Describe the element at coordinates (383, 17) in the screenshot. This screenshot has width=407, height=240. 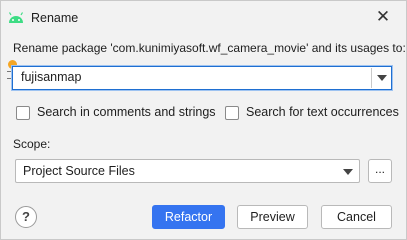
I see `close-icon: ✕` at that location.